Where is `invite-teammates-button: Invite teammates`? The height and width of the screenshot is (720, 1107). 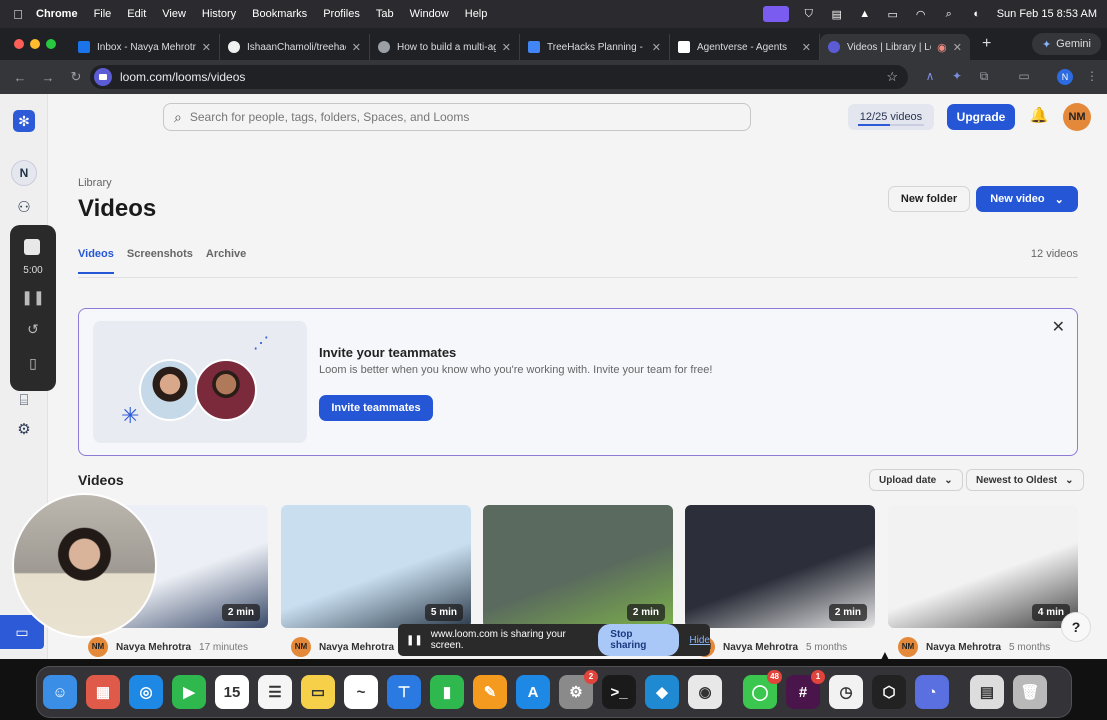
invite-teammates-button: Invite teammates is located at coordinates (376, 408).